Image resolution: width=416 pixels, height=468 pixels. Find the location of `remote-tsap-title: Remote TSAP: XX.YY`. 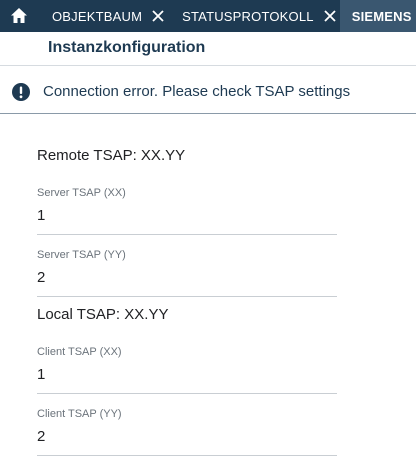

remote-tsap-title: Remote TSAP: XX.YY is located at coordinates (111, 155).